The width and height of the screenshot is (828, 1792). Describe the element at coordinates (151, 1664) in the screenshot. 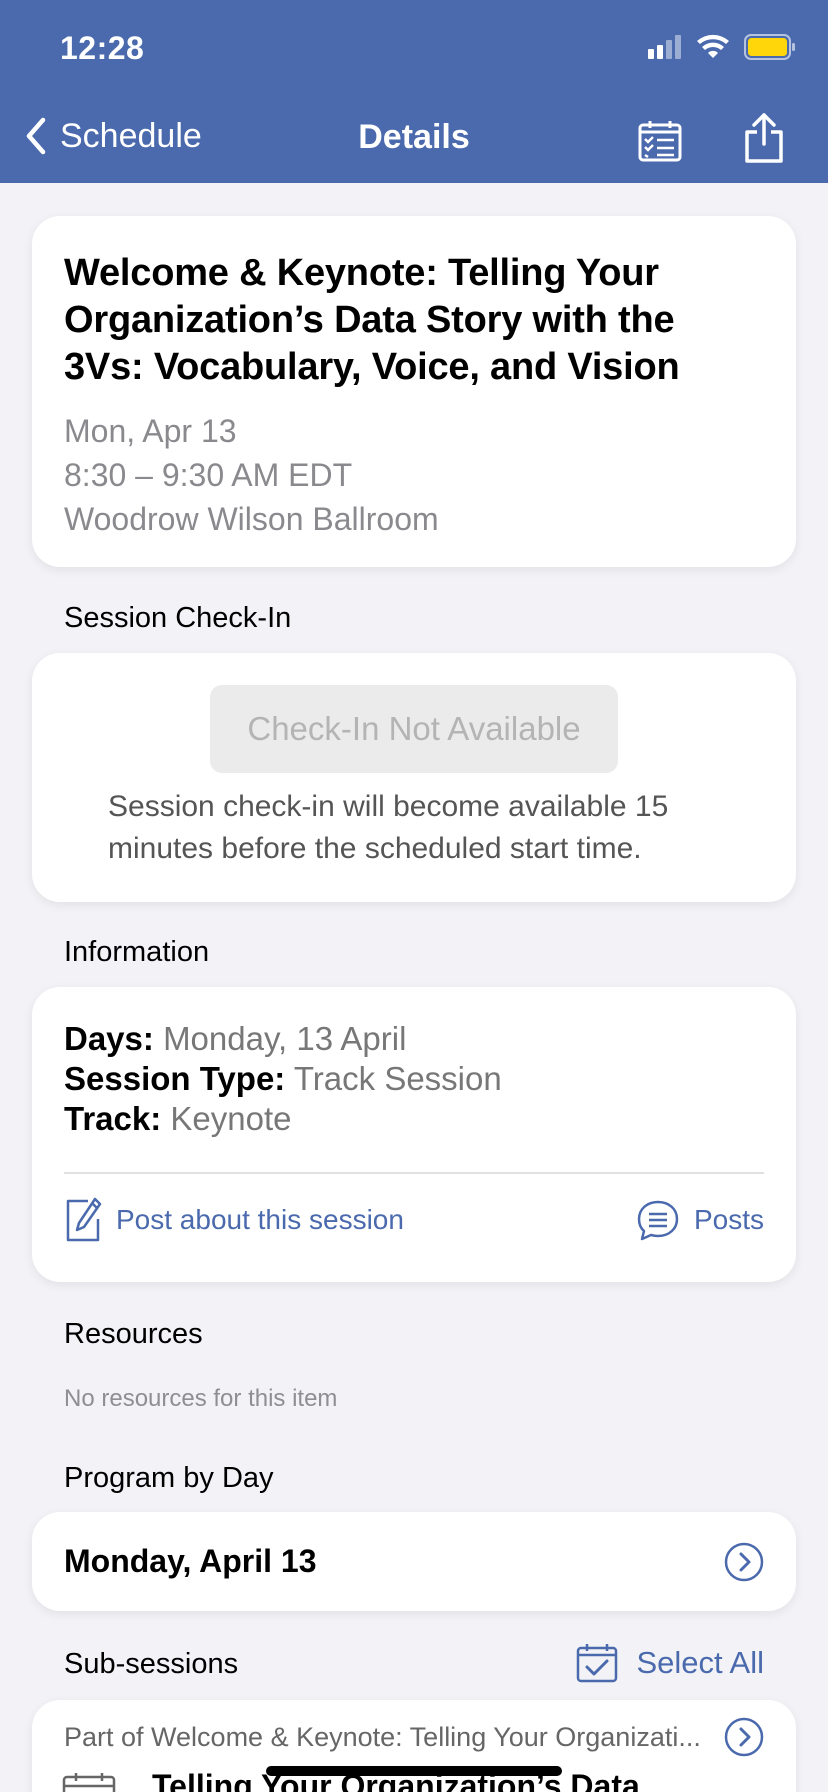

I see `section-label-subsessions: Sub-sessions` at that location.